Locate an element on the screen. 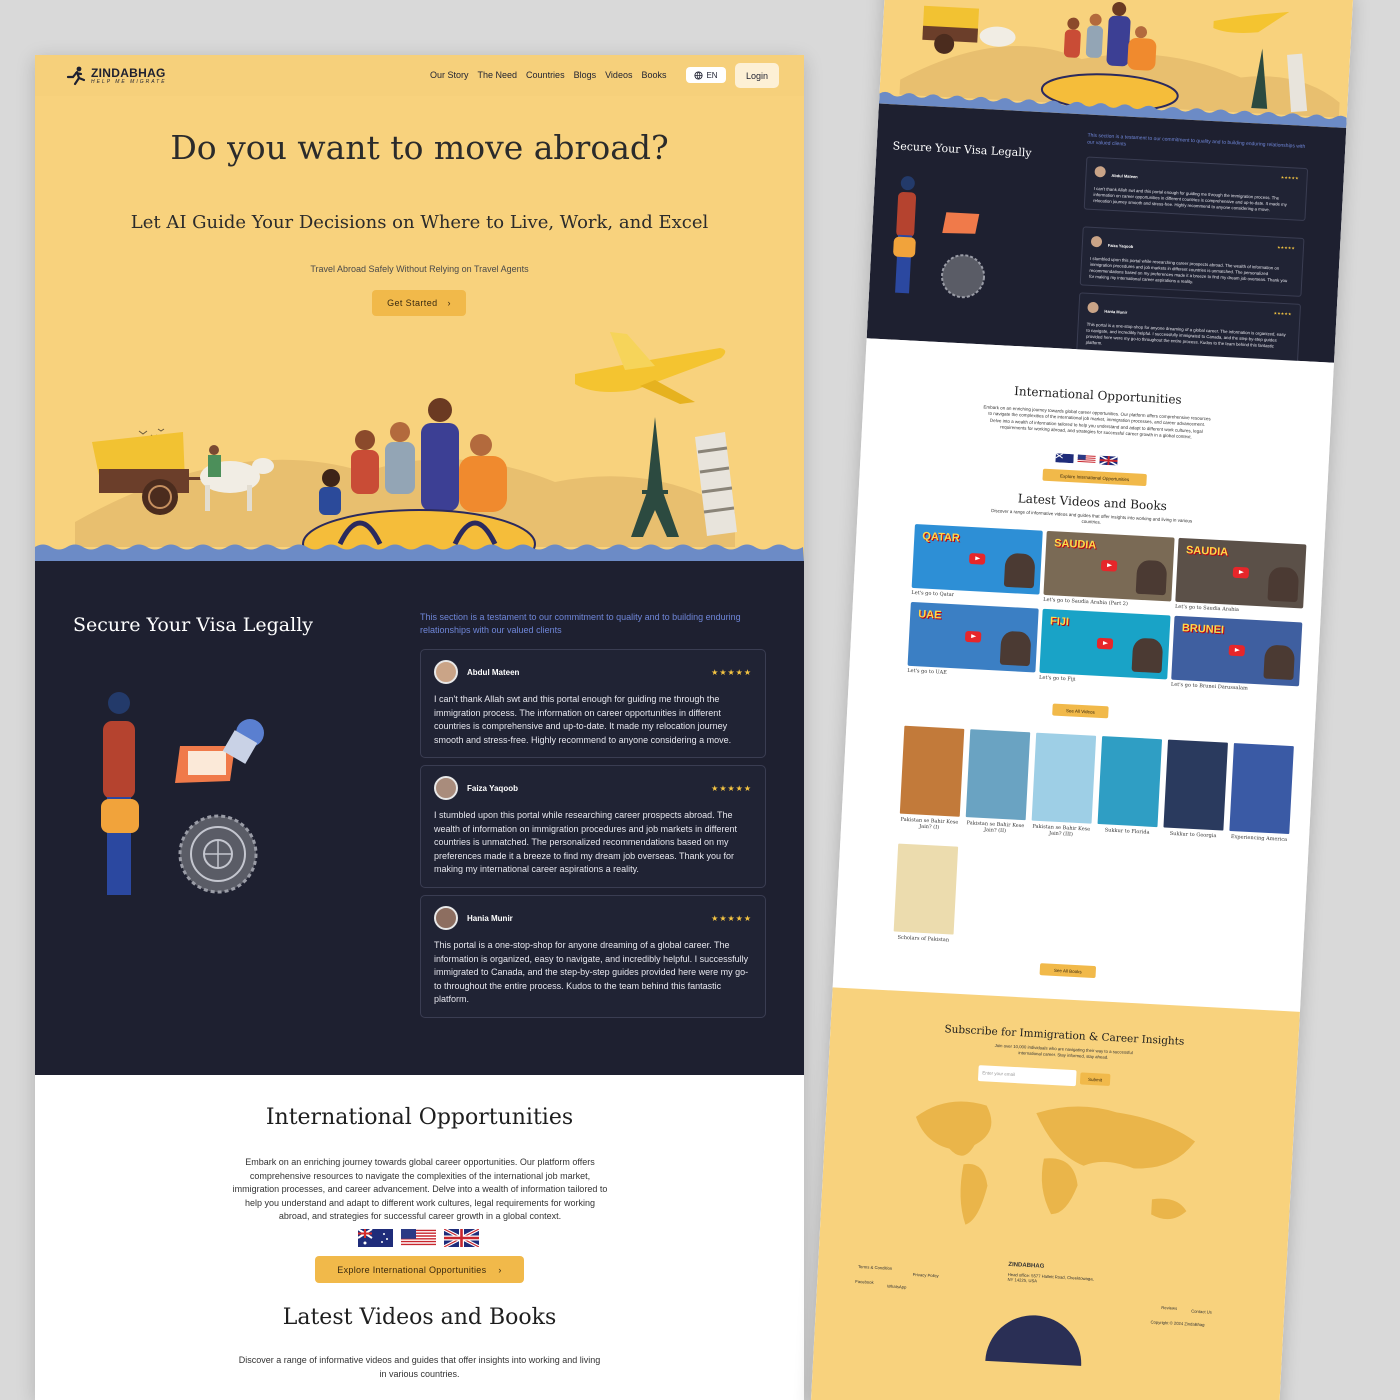 The height and width of the screenshot is (1400, 1400). book-card: Scholars of Pakistan is located at coordinates (925, 900).